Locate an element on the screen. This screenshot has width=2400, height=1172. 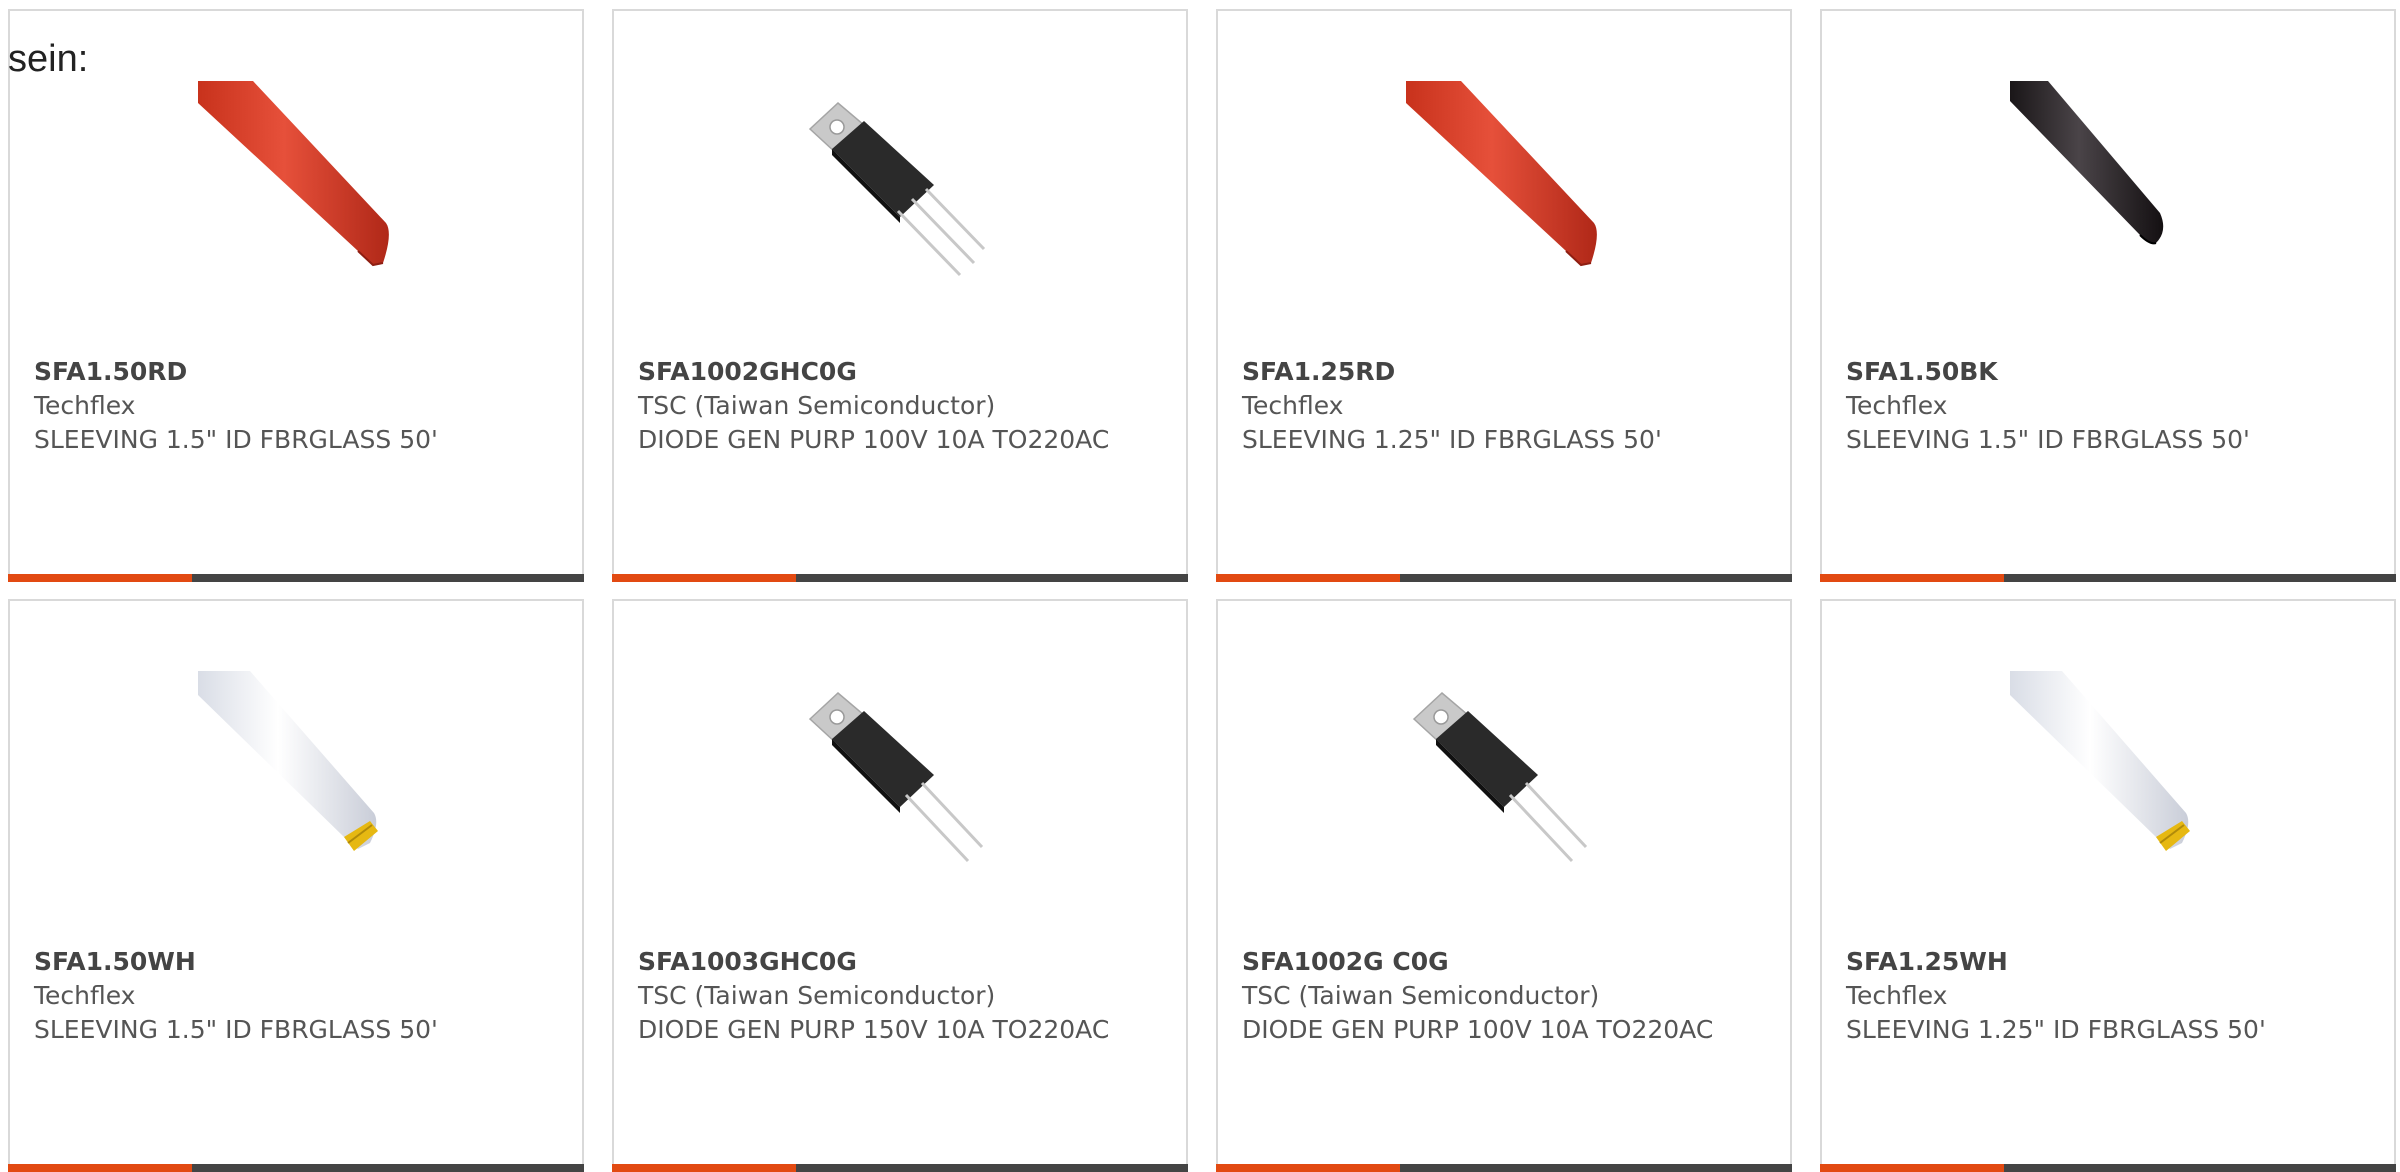
part-number-link: SFA1.25WH is located at coordinates (2110, 962).